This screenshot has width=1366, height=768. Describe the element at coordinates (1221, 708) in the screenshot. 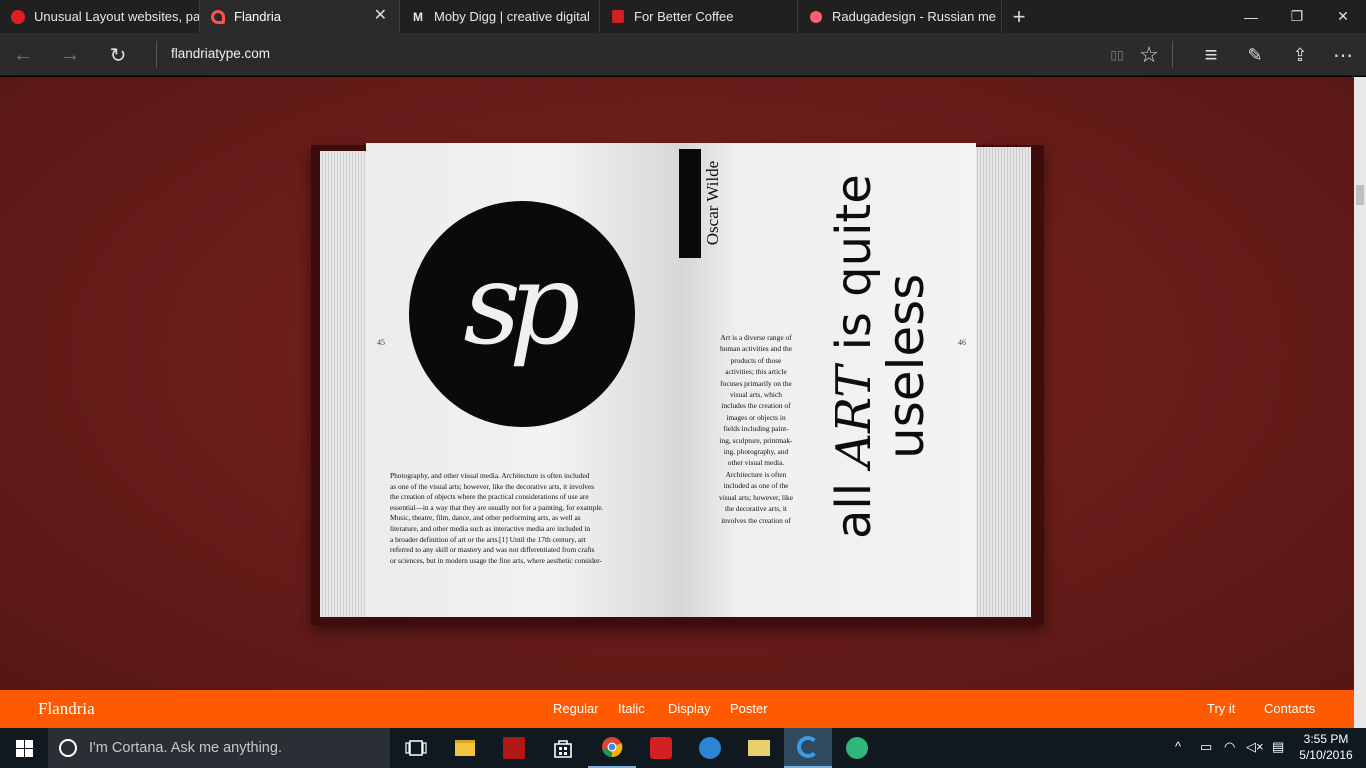

I see `nav-link-try-it: Try it` at that location.